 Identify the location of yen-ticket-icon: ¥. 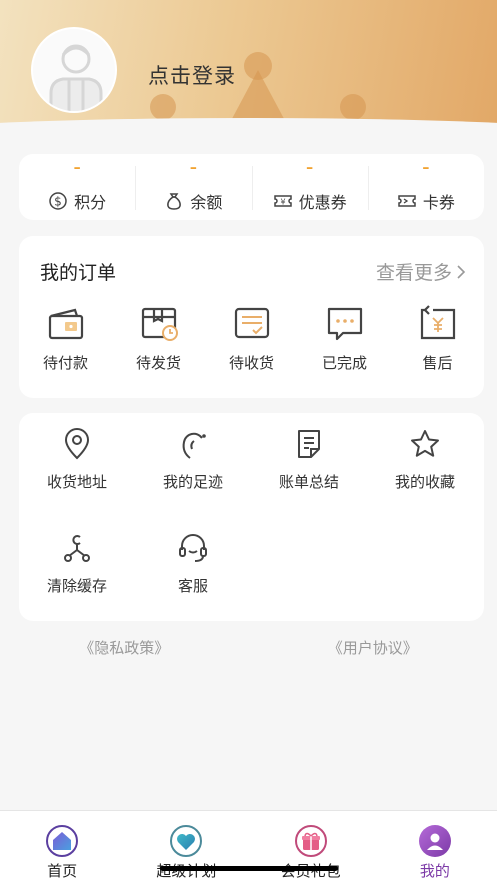
(282, 201).